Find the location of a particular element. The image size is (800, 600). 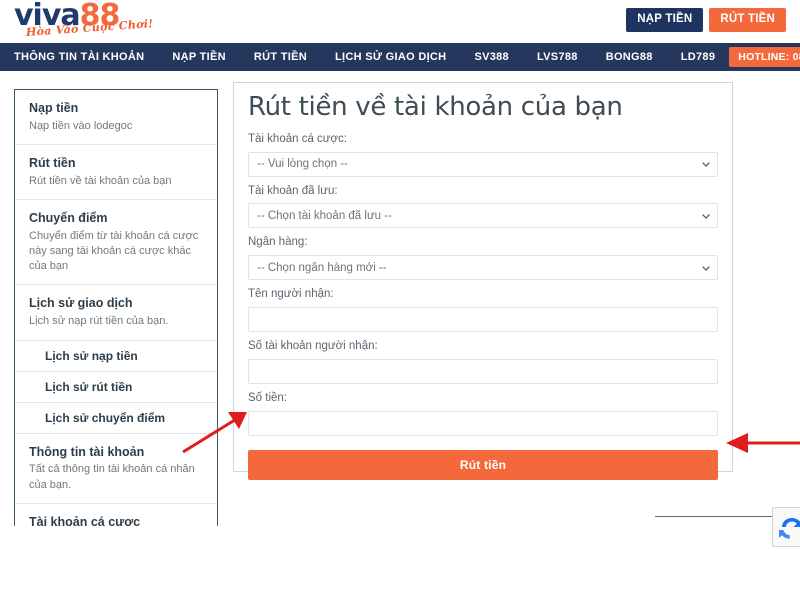

field-betting-account: Tài khoản cá cược: -- Vui lòng chọn -- is located at coordinates (483, 155).